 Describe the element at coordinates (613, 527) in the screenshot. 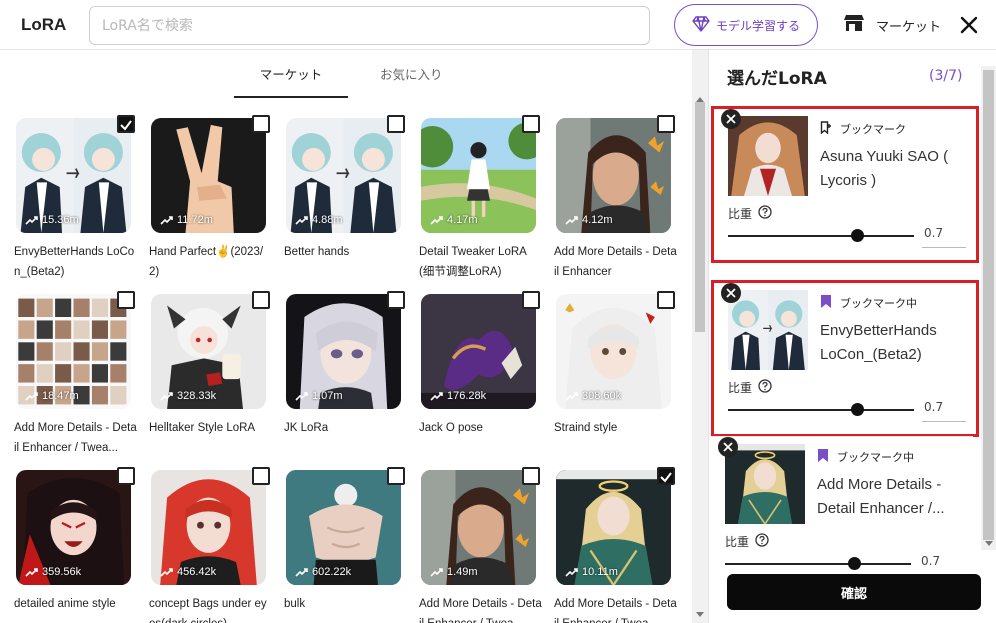

I see `lora-thumbnail: 10.11m` at that location.